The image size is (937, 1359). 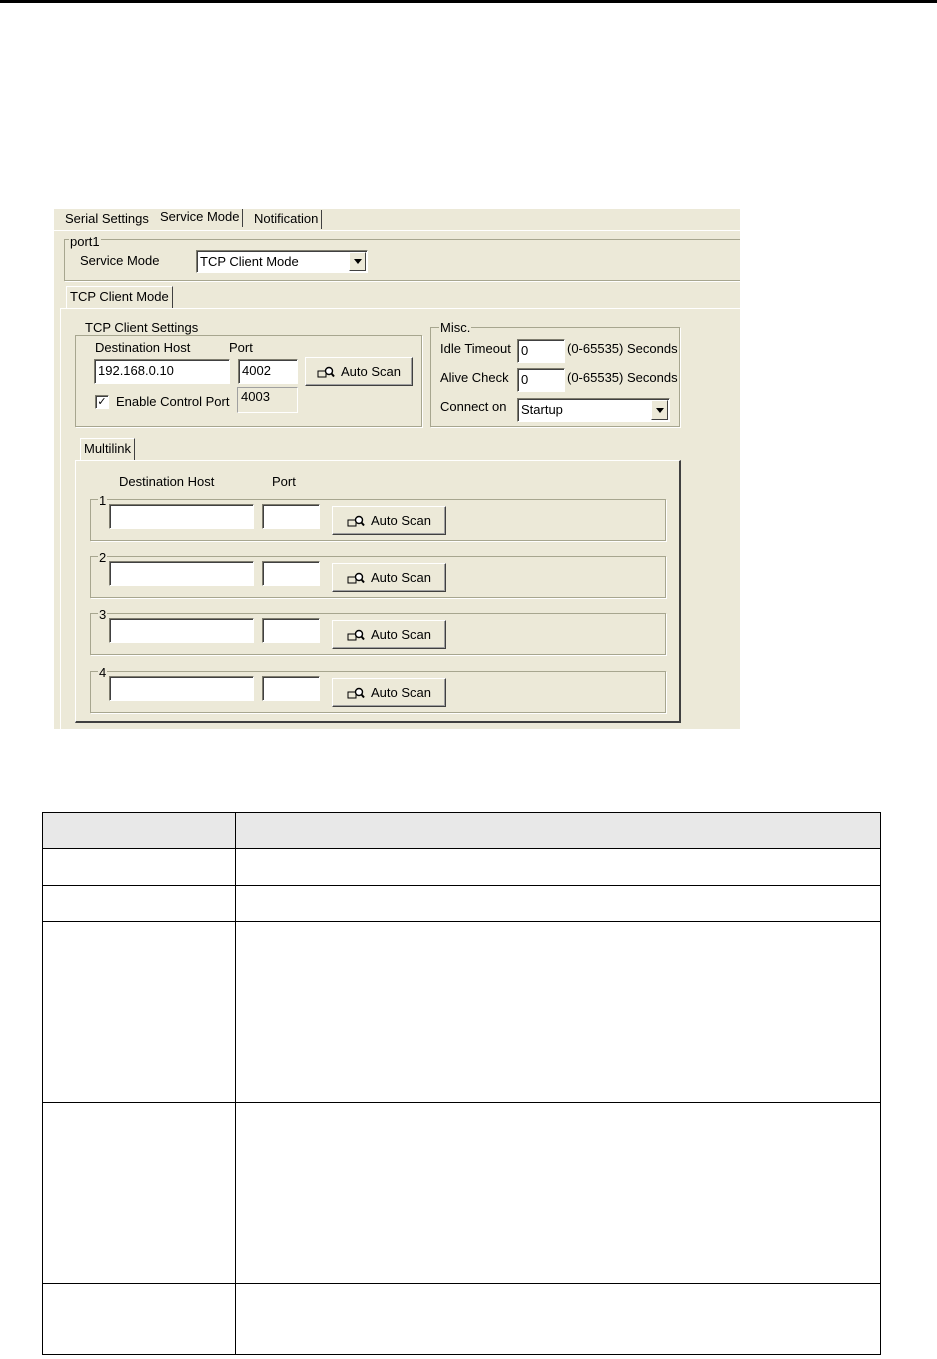 I want to click on checkmark-icon: ✓, so click(x=102, y=402).